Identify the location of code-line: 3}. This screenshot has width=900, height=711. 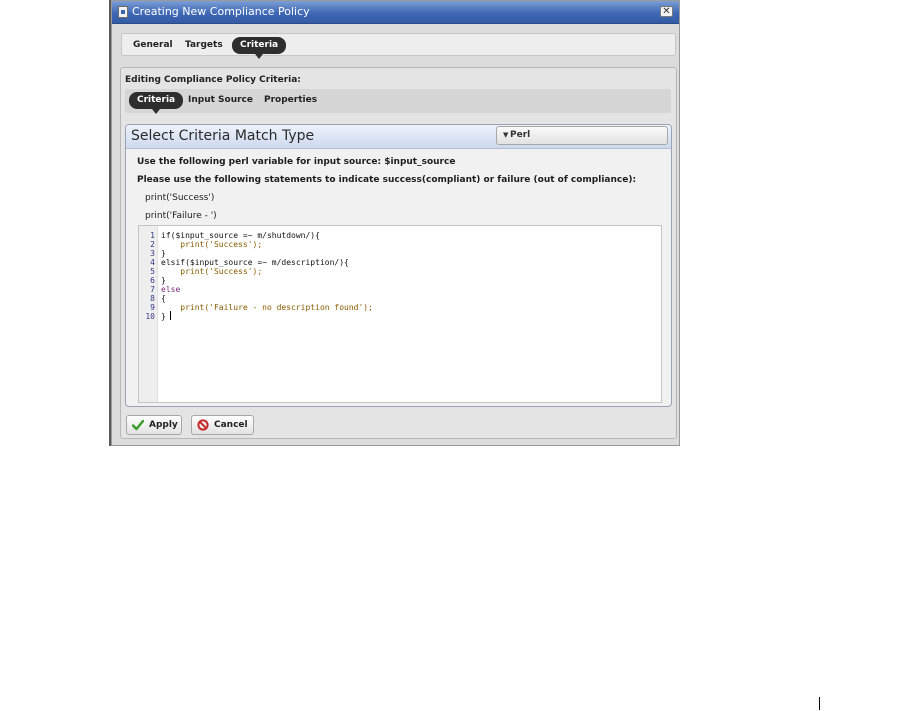
(158, 253).